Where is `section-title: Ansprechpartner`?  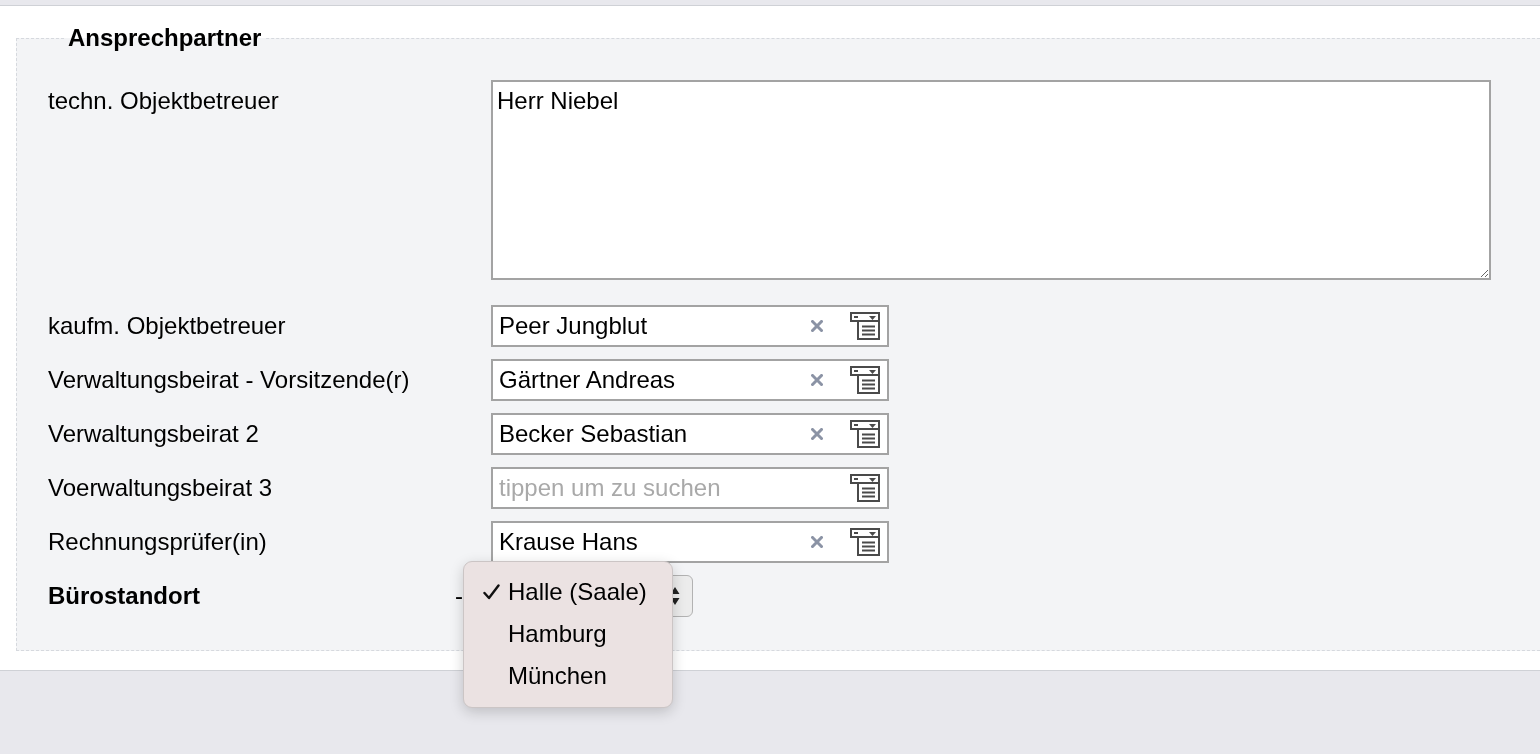 section-title: Ansprechpartner is located at coordinates (165, 38).